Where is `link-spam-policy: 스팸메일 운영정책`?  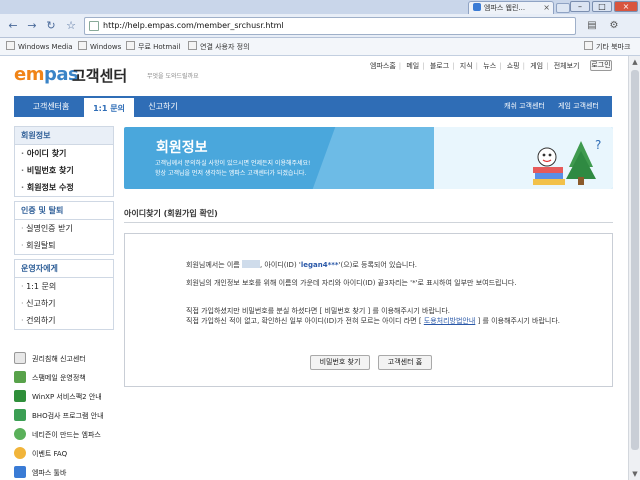 link-spam-policy: 스팸메일 운영정책 is located at coordinates (64, 380).